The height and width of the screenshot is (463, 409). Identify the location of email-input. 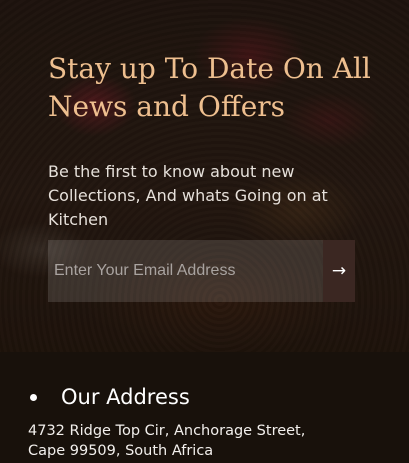
(185, 271).